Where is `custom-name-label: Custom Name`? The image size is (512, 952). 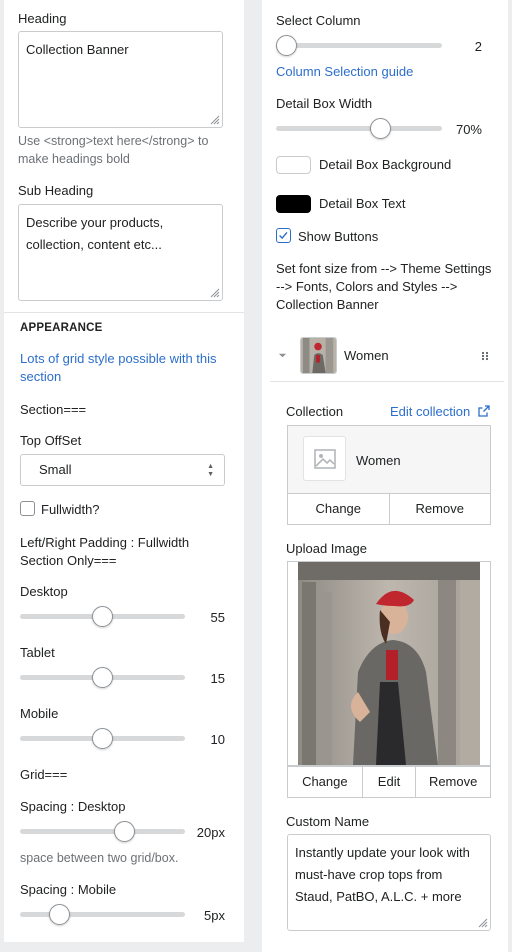 custom-name-label: Custom Name is located at coordinates (328, 821).